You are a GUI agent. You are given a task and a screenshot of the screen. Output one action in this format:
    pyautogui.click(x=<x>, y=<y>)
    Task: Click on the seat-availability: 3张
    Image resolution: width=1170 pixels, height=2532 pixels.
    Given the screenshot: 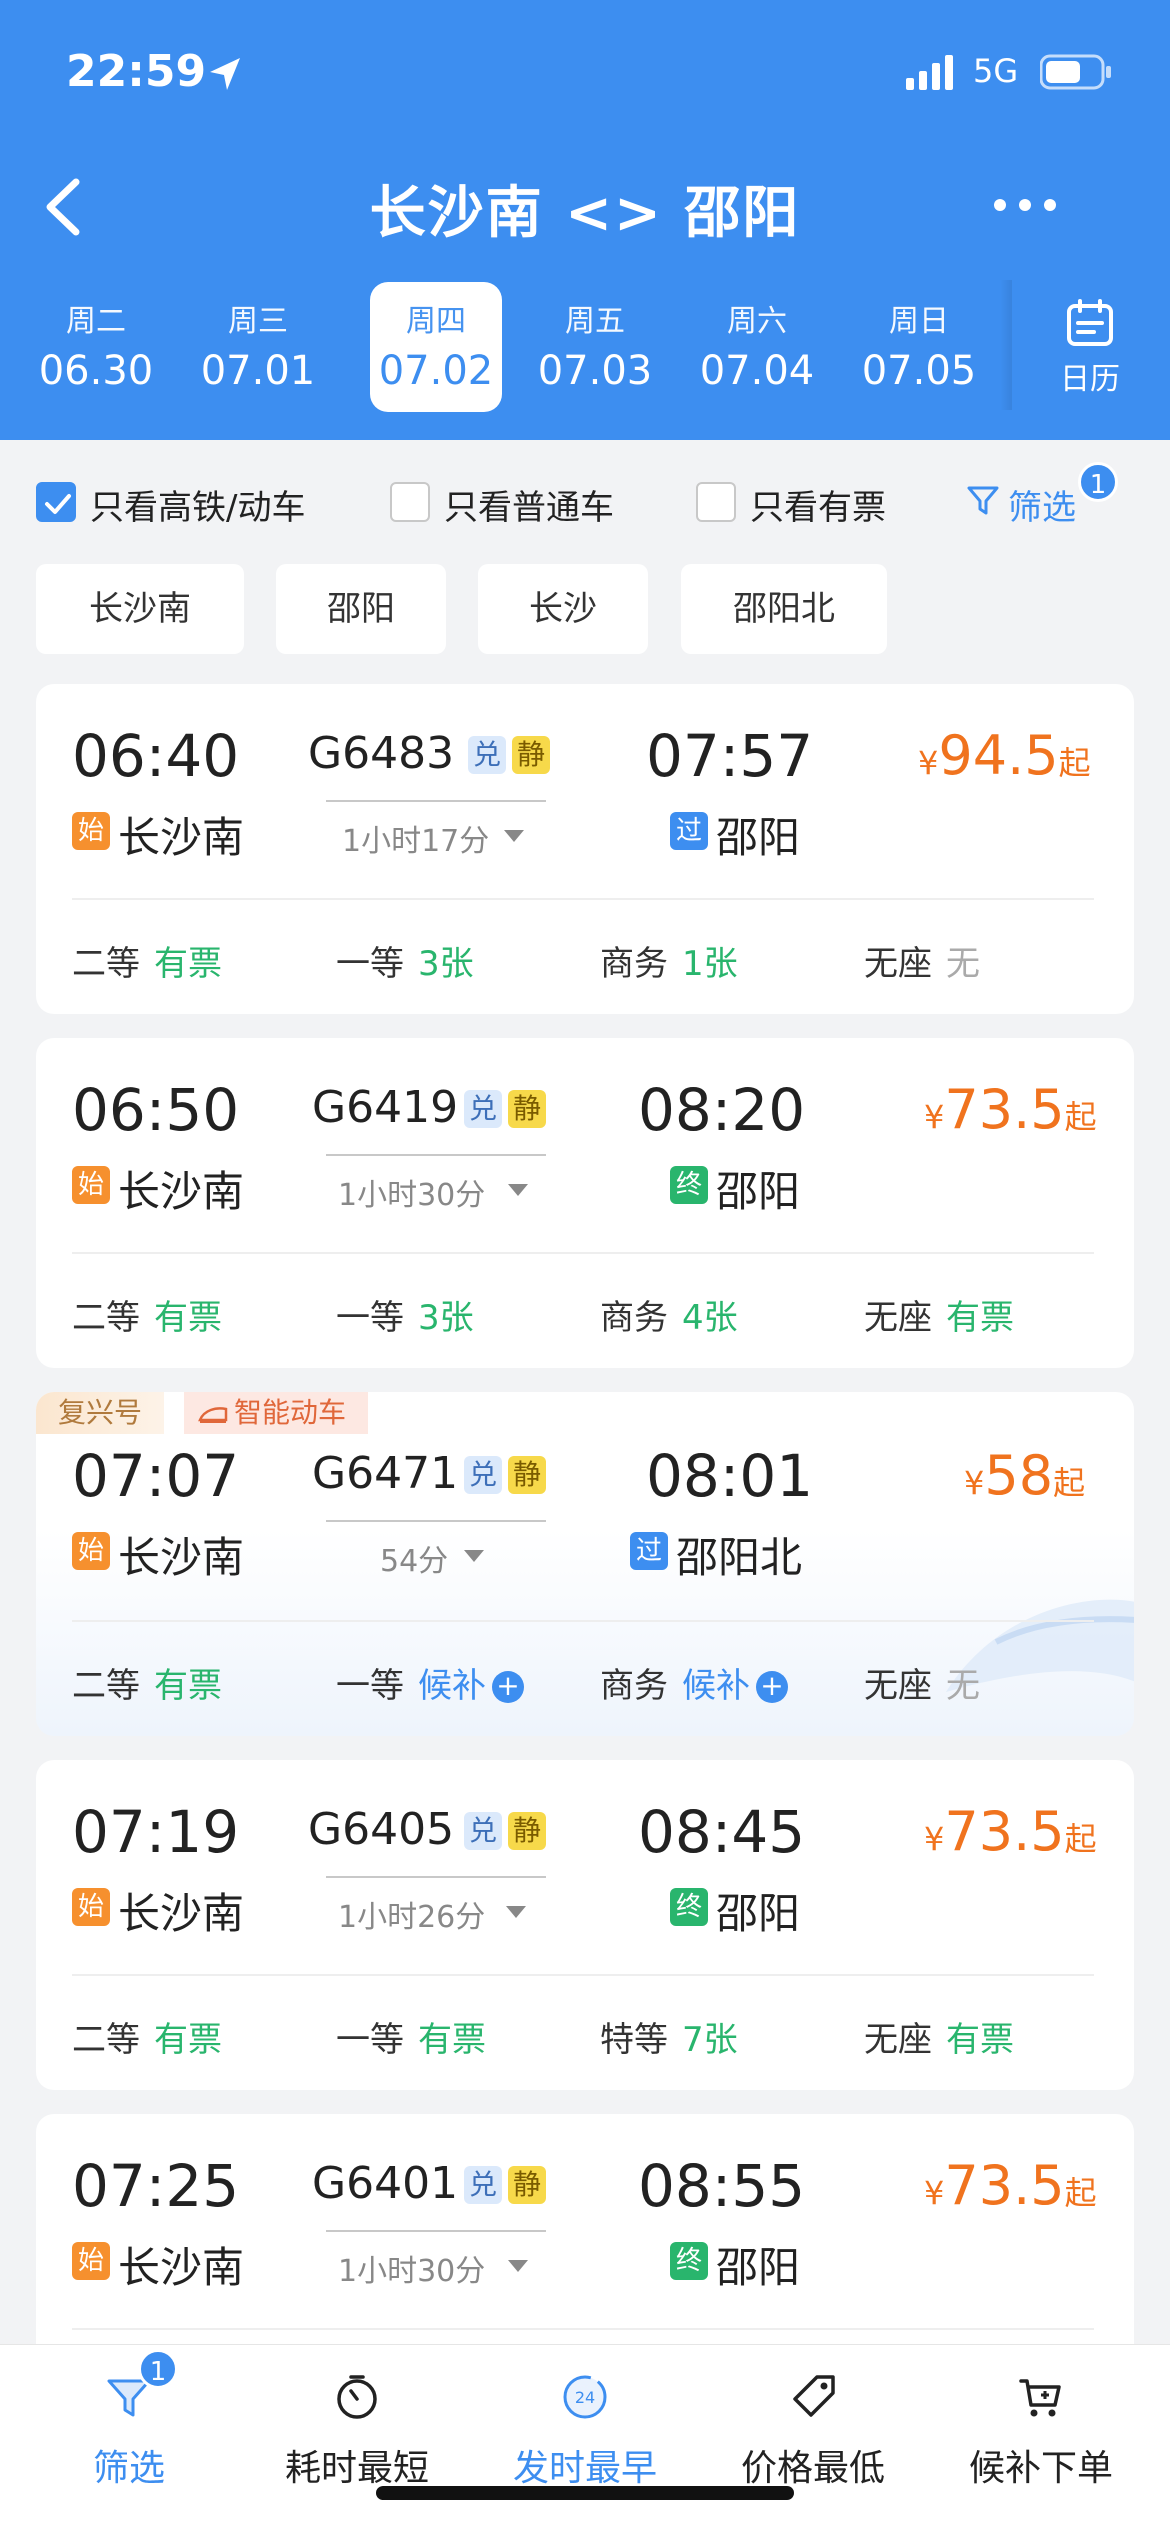 What is the action you would take?
    pyautogui.click(x=446, y=1318)
    